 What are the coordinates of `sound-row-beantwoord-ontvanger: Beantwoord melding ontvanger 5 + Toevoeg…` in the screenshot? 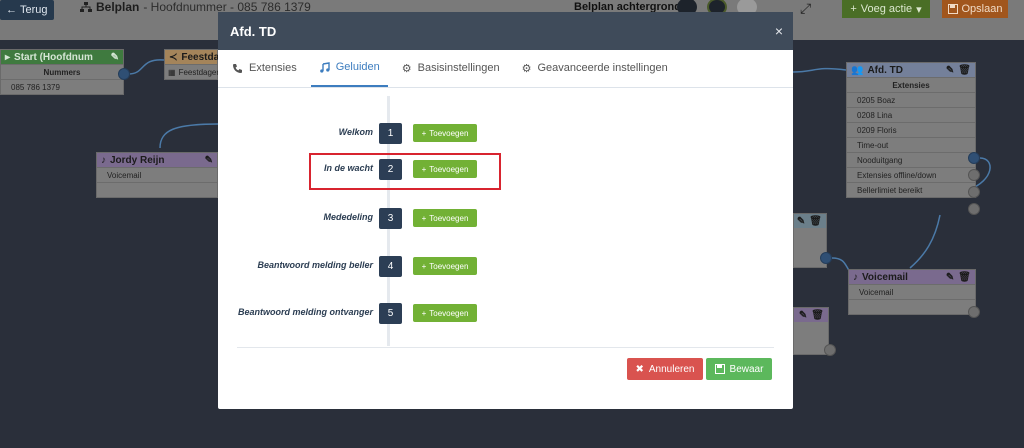 It's located at (505, 315).